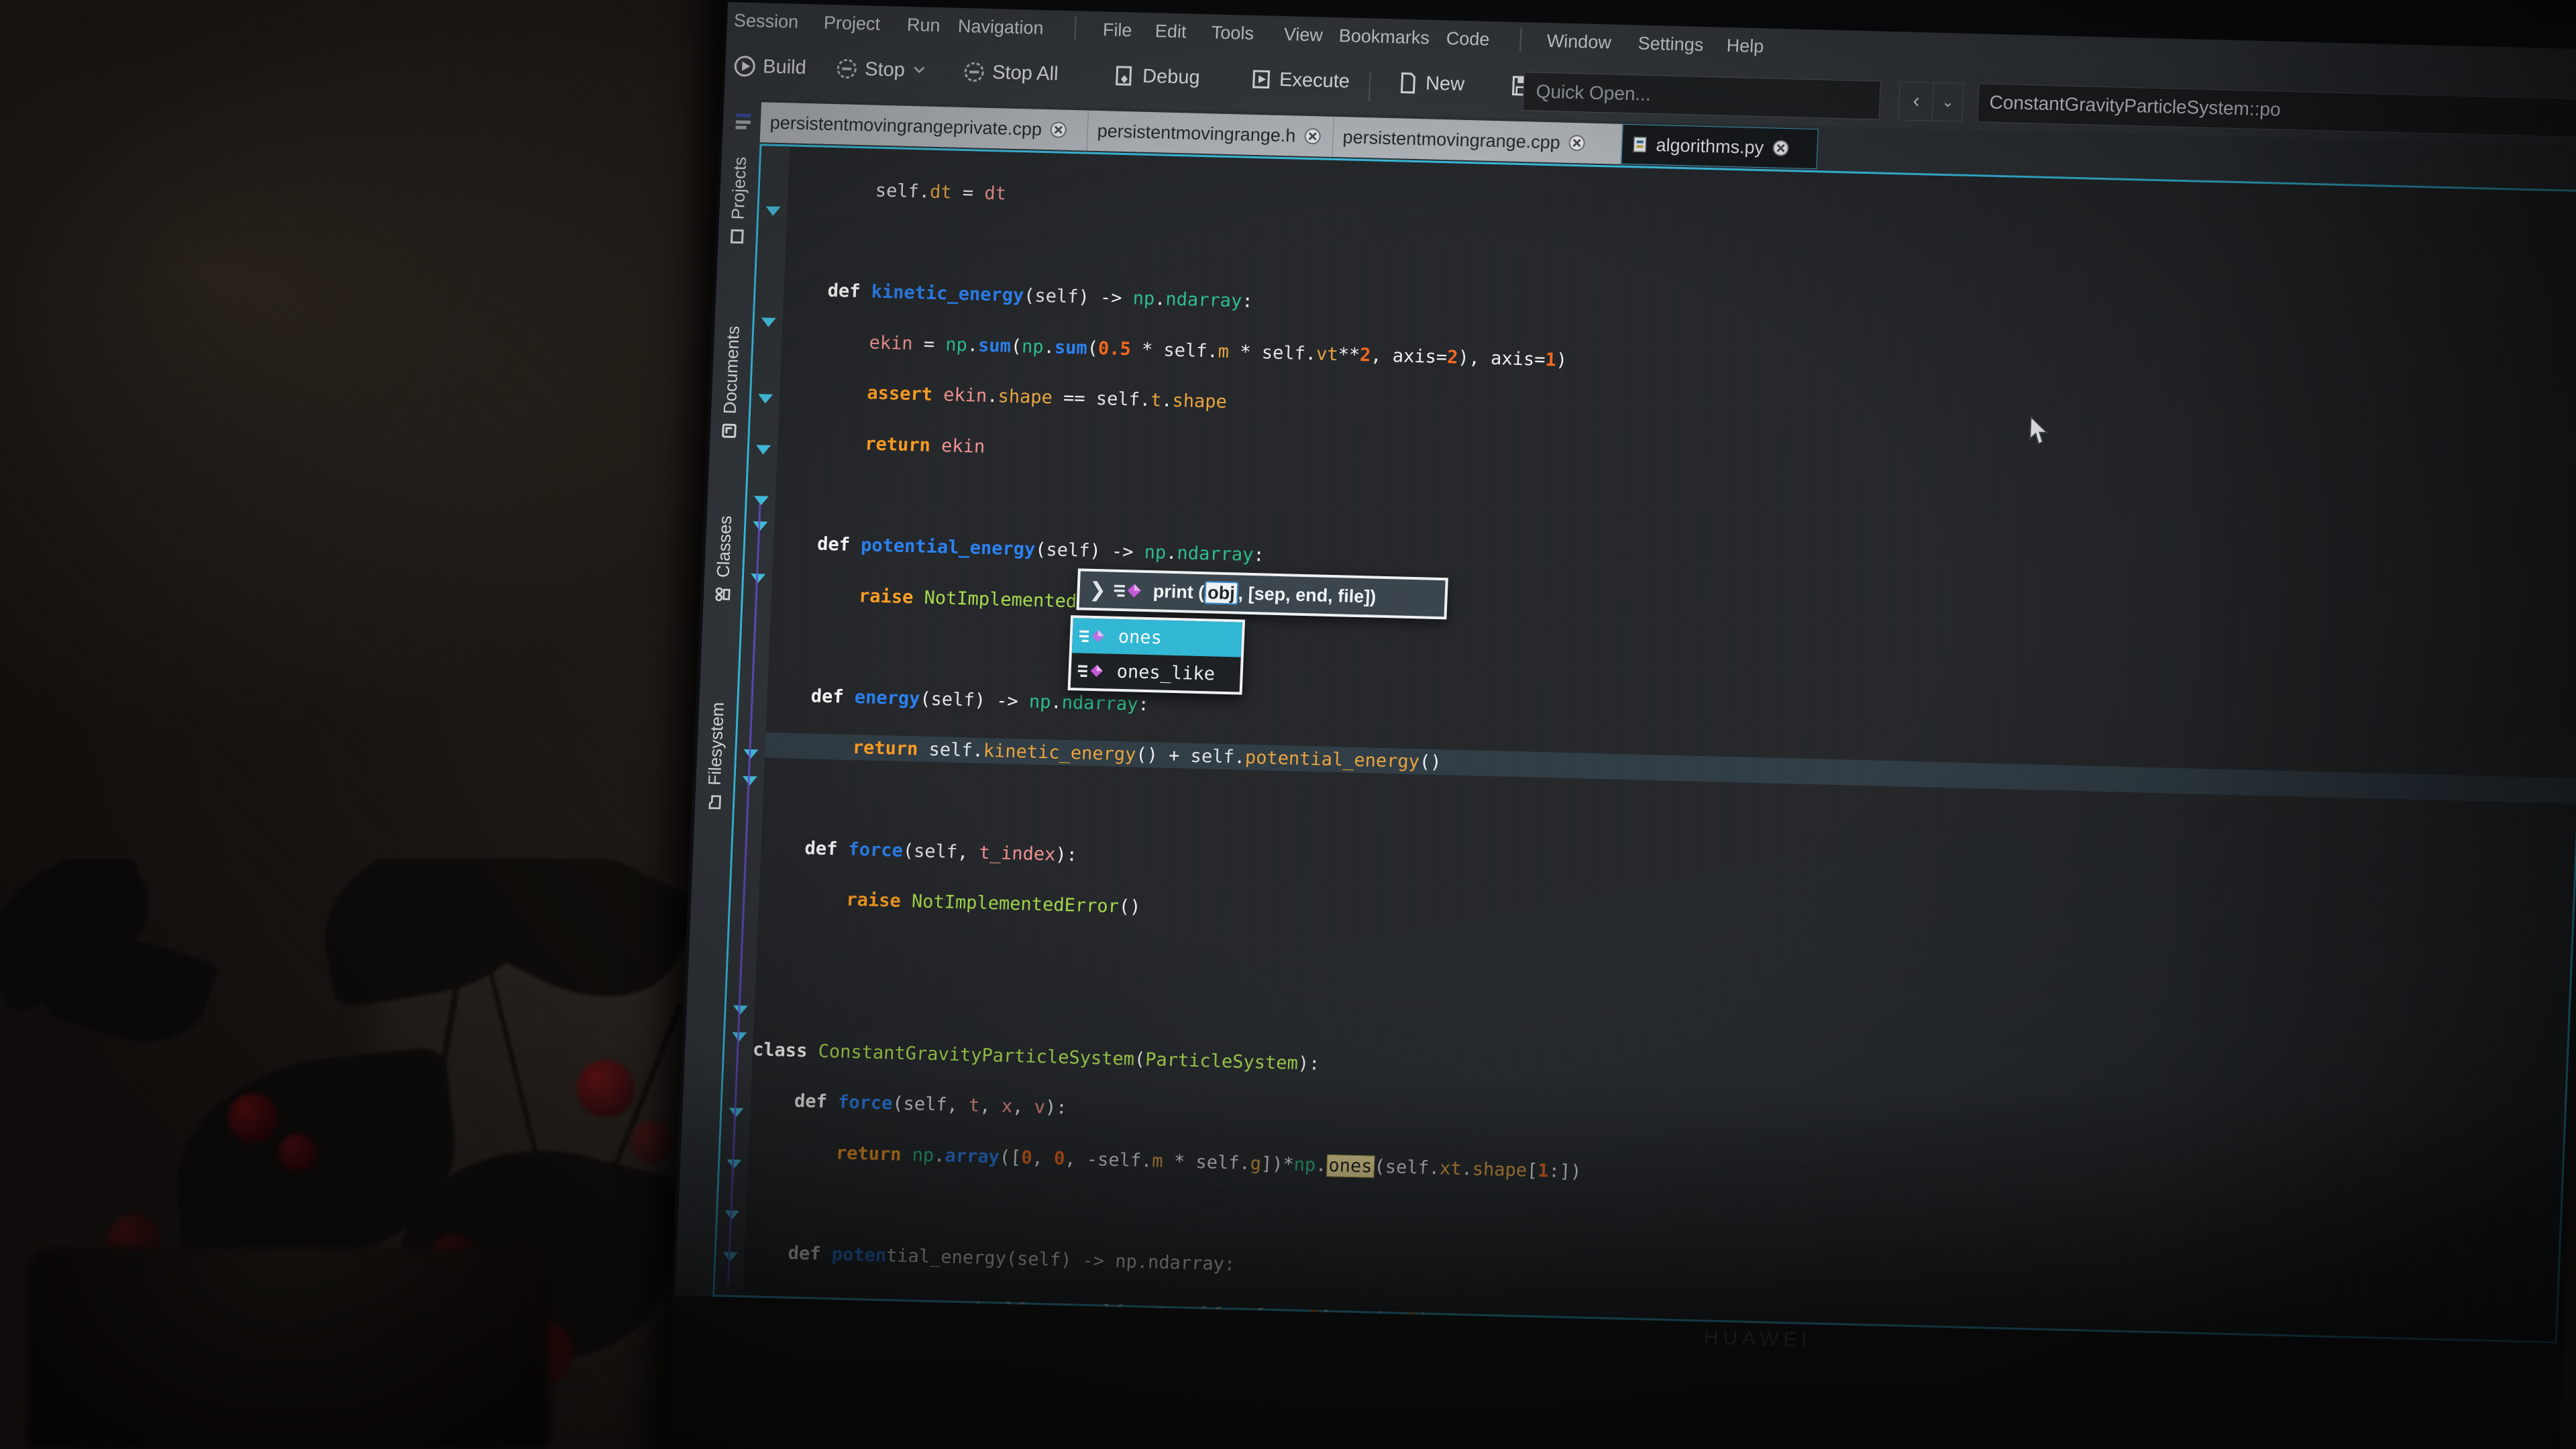  I want to click on sidebar-item-classes: Classes, so click(725, 531).